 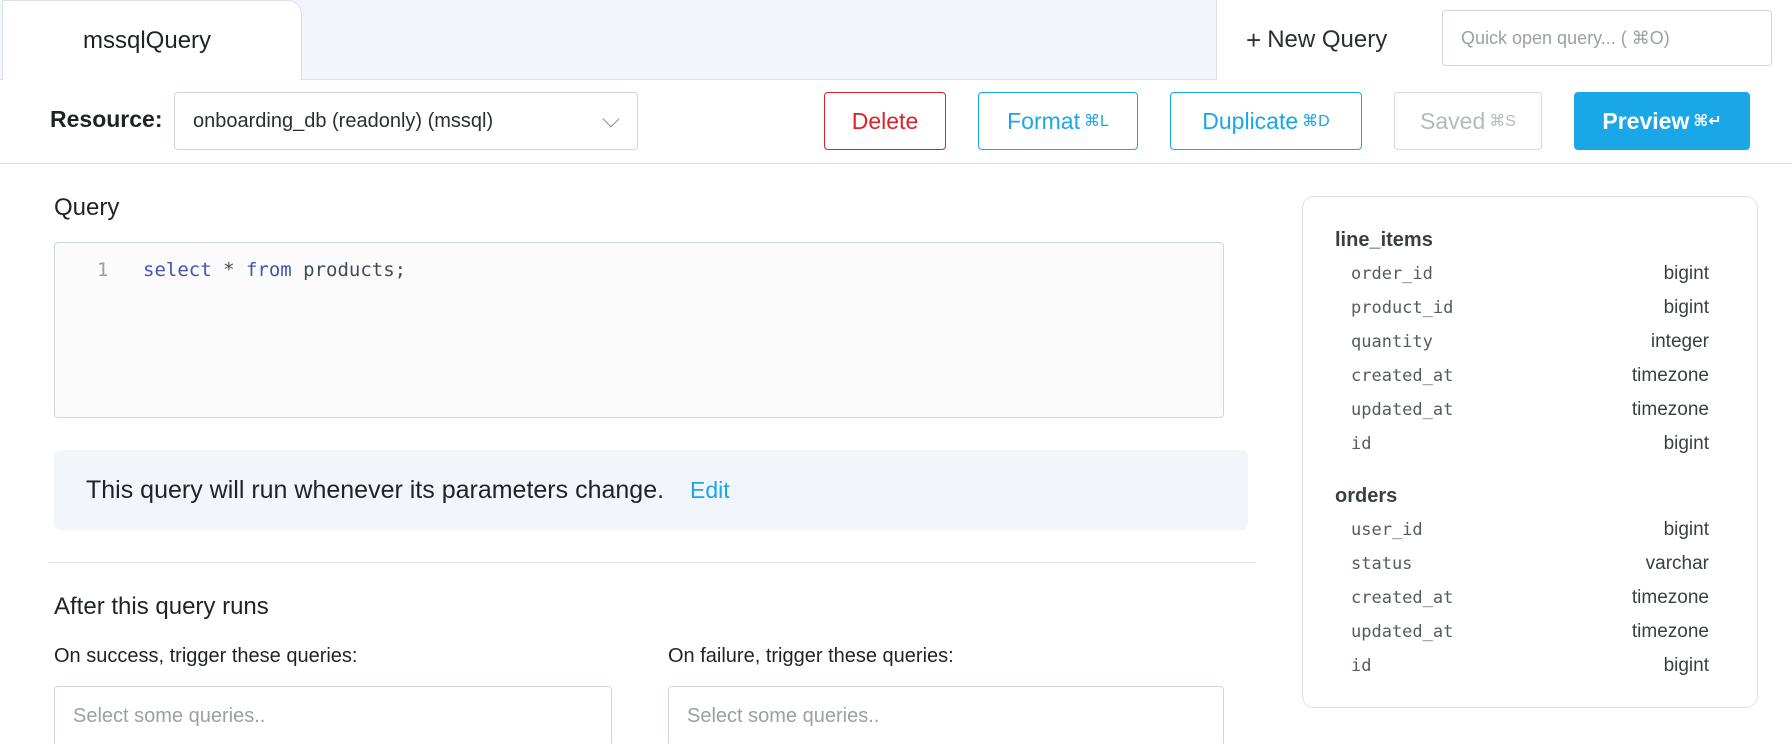 I want to click on column-type: integer, so click(x=1679, y=341).